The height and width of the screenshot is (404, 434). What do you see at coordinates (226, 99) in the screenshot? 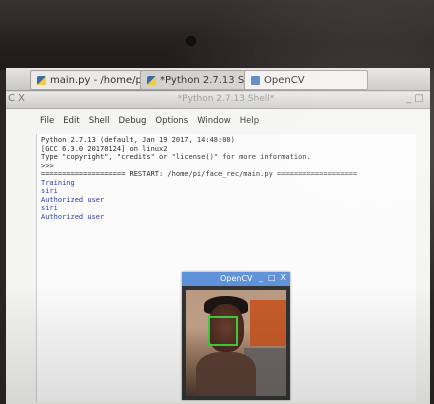
I see `window-title: *Python 2.7.13 Shell*` at bounding box center [226, 99].